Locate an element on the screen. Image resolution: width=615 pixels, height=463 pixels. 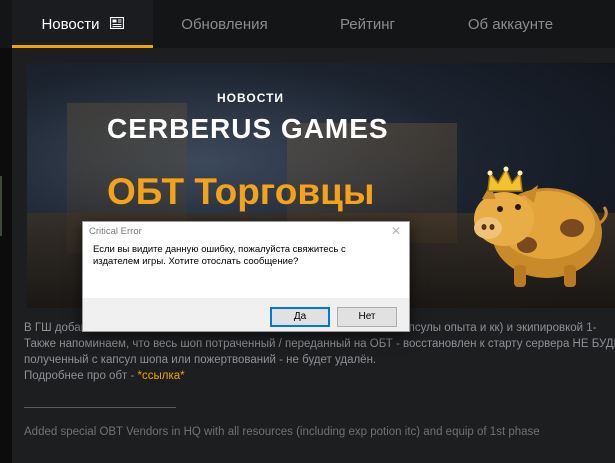
tab-rating: Рейтинг is located at coordinates (367, 24).